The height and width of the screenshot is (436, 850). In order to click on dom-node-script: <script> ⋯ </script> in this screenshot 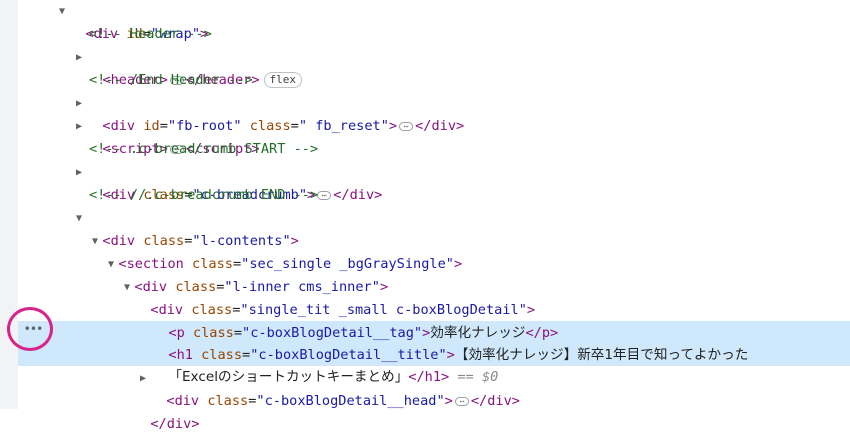, I will do `click(172, 136)`.